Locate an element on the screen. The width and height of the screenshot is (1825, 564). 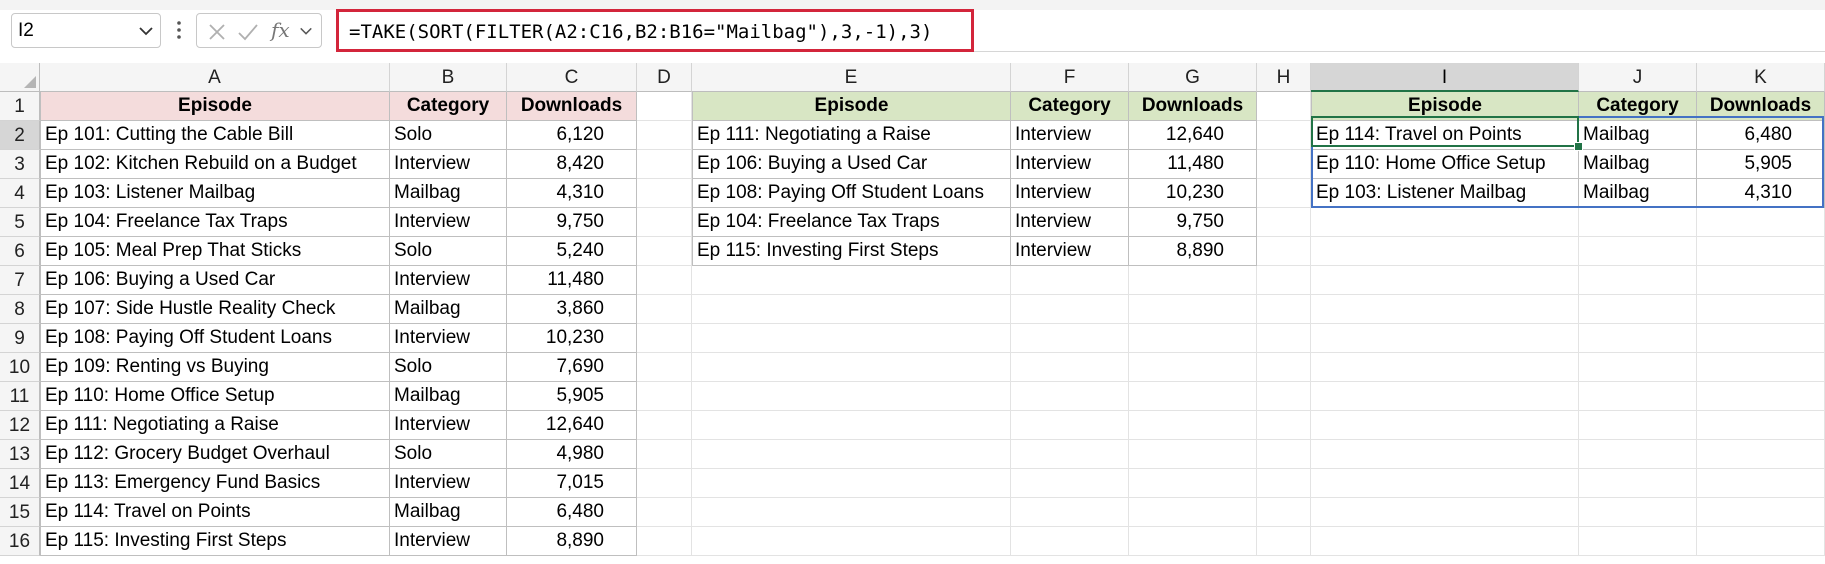
table-header-downloads: Downloads is located at coordinates (1193, 106).